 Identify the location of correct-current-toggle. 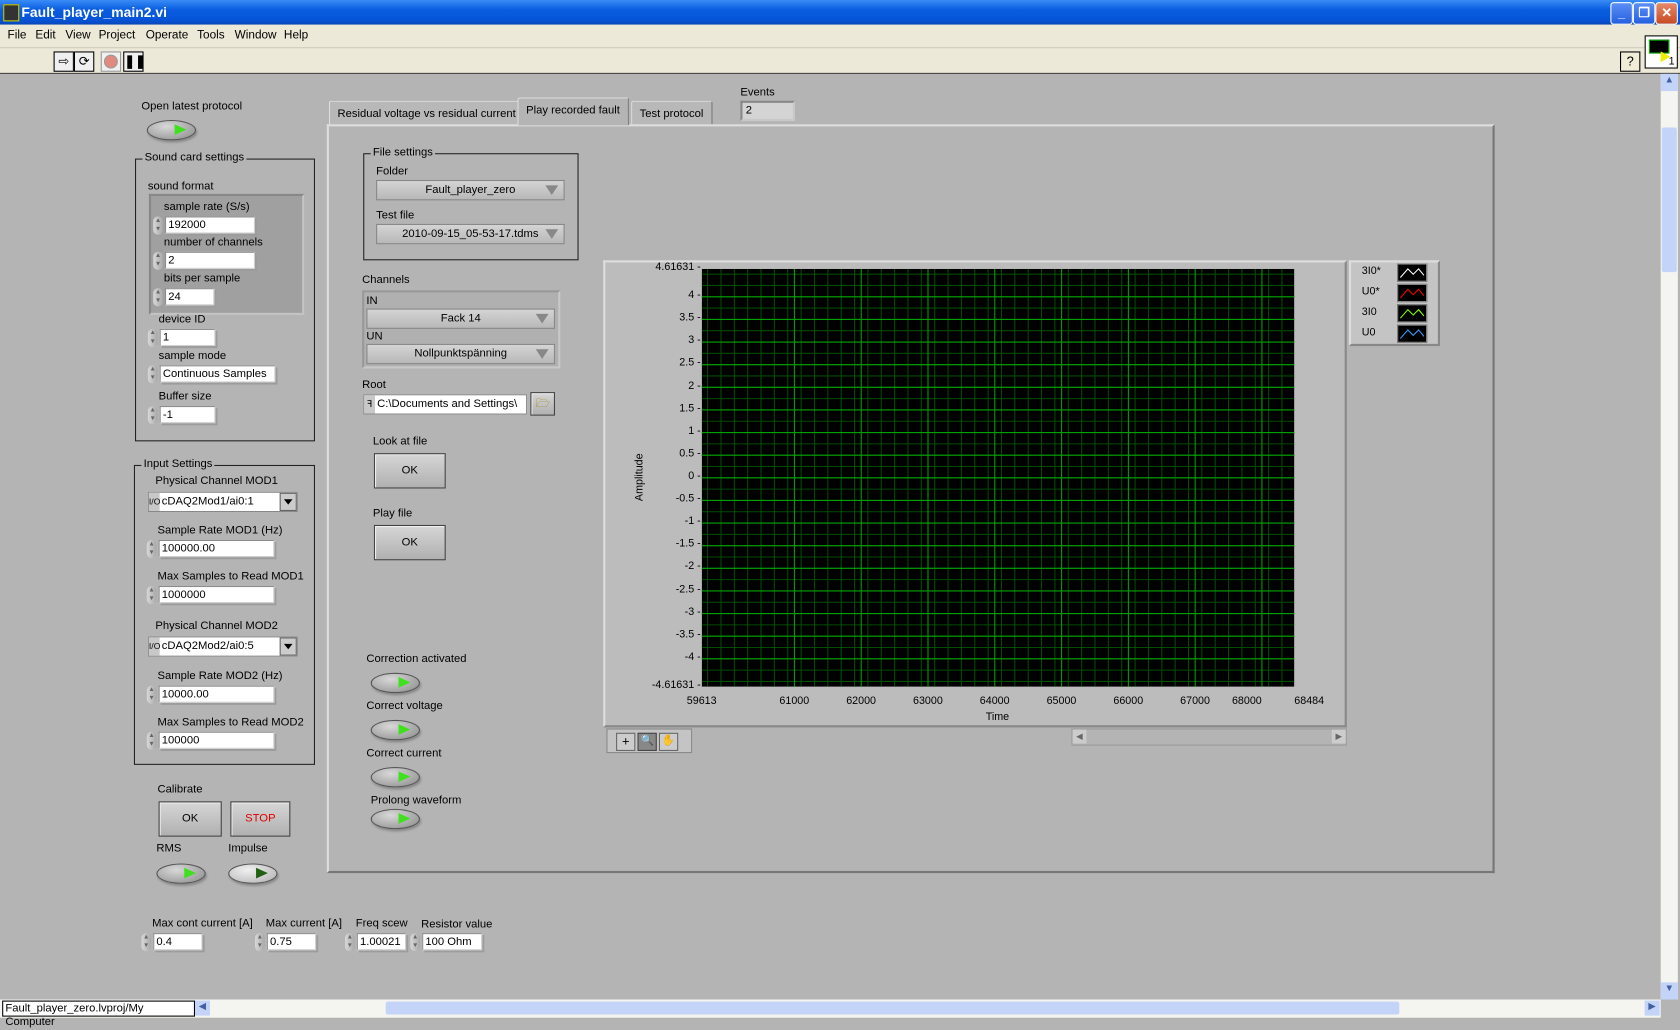
(395, 777).